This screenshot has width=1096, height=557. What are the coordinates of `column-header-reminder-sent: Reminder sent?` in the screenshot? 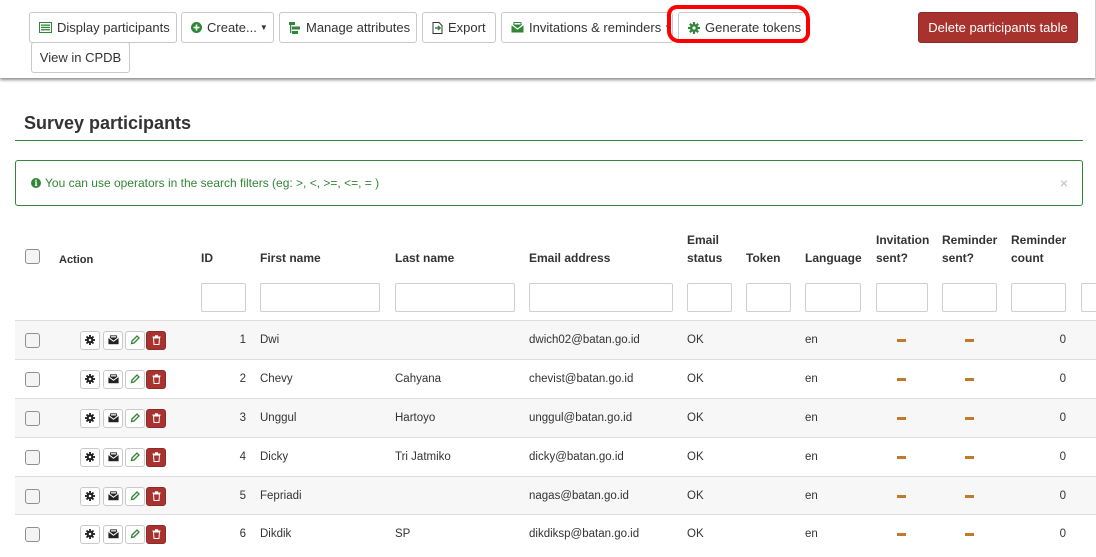 It's located at (969, 249).